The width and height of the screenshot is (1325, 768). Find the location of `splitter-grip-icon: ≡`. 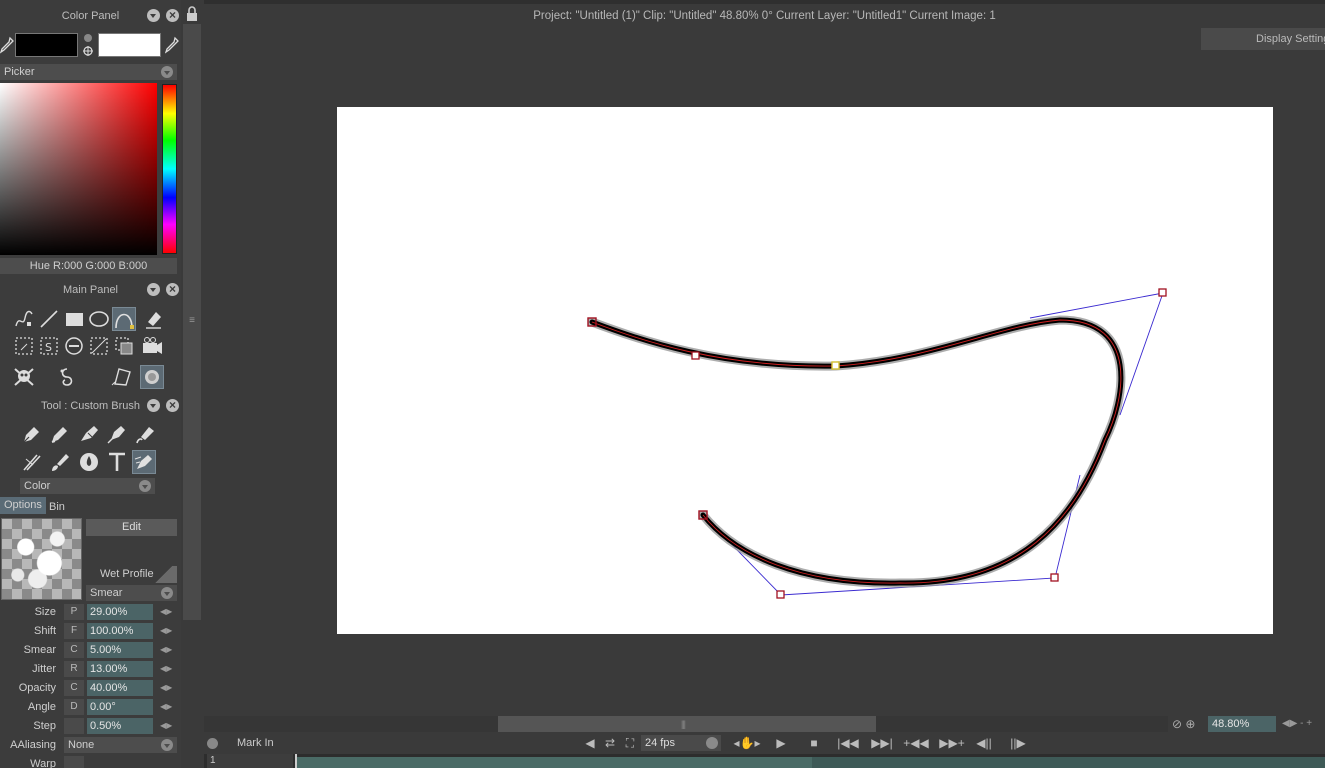

splitter-grip-icon: ≡ is located at coordinates (192, 321).